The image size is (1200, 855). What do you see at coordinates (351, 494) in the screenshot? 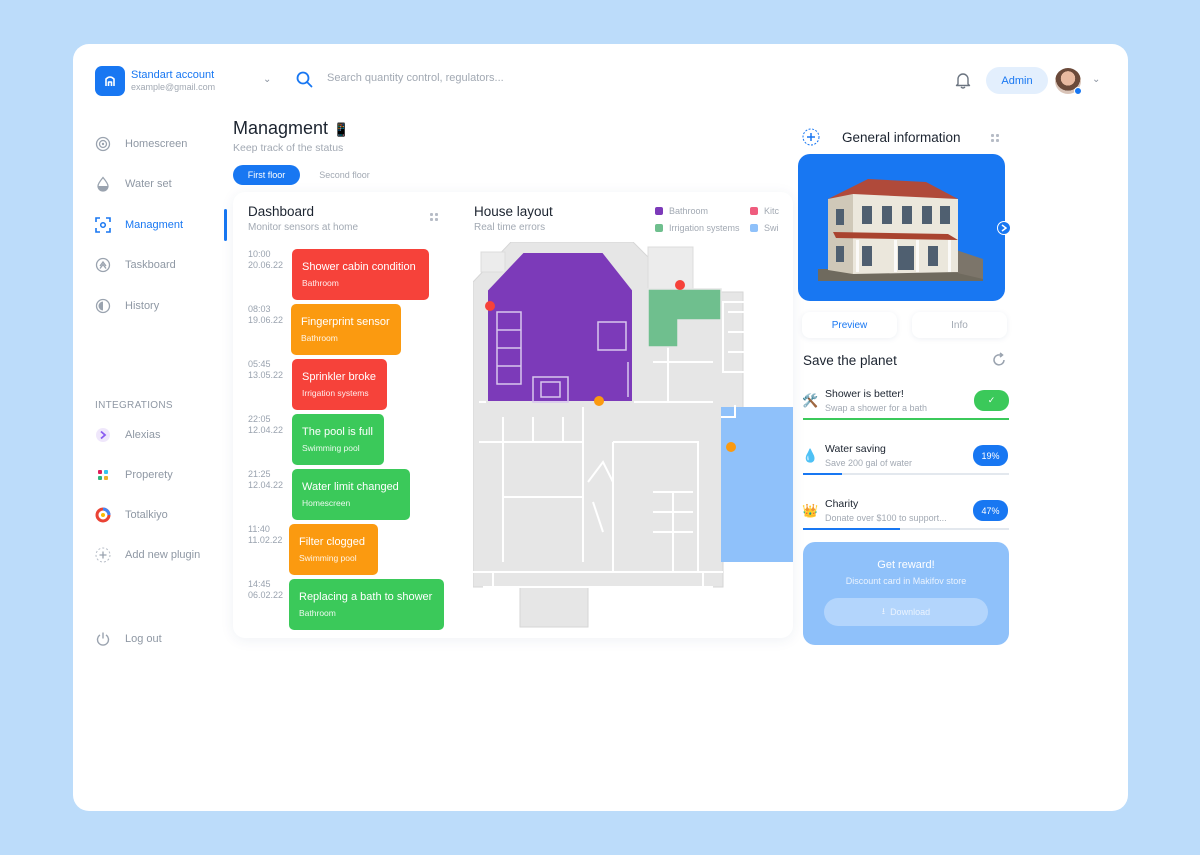
I see `event-card-ok: Water limit changed Homescreen` at bounding box center [351, 494].